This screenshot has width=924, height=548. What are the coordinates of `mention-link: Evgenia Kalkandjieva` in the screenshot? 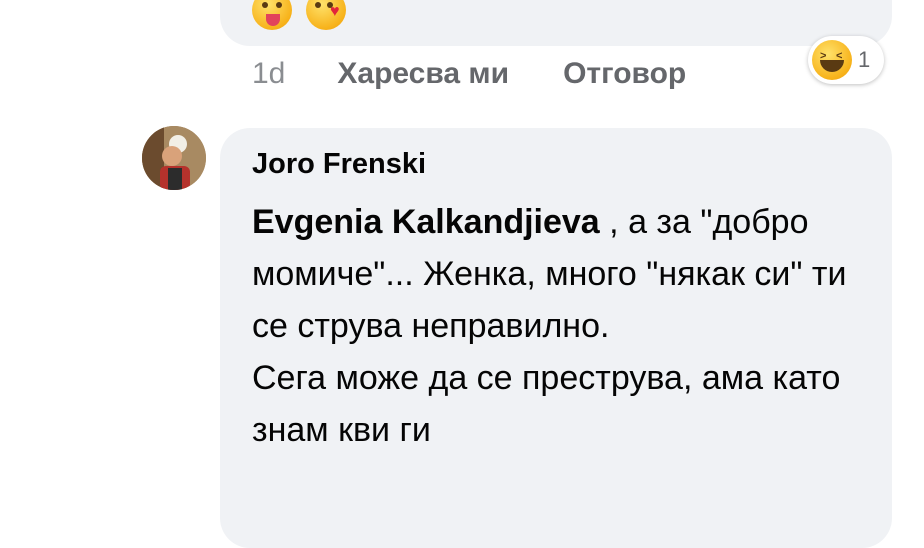 It's located at (426, 222).